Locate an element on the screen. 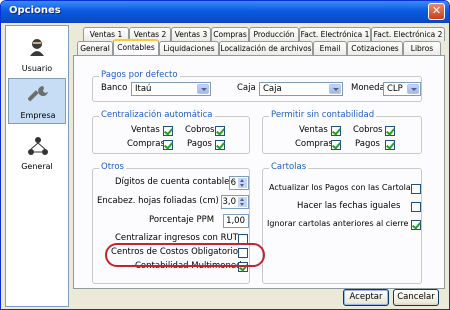 The image size is (450, 310). centralizar-ventas-checkbox is located at coordinates (168, 131).